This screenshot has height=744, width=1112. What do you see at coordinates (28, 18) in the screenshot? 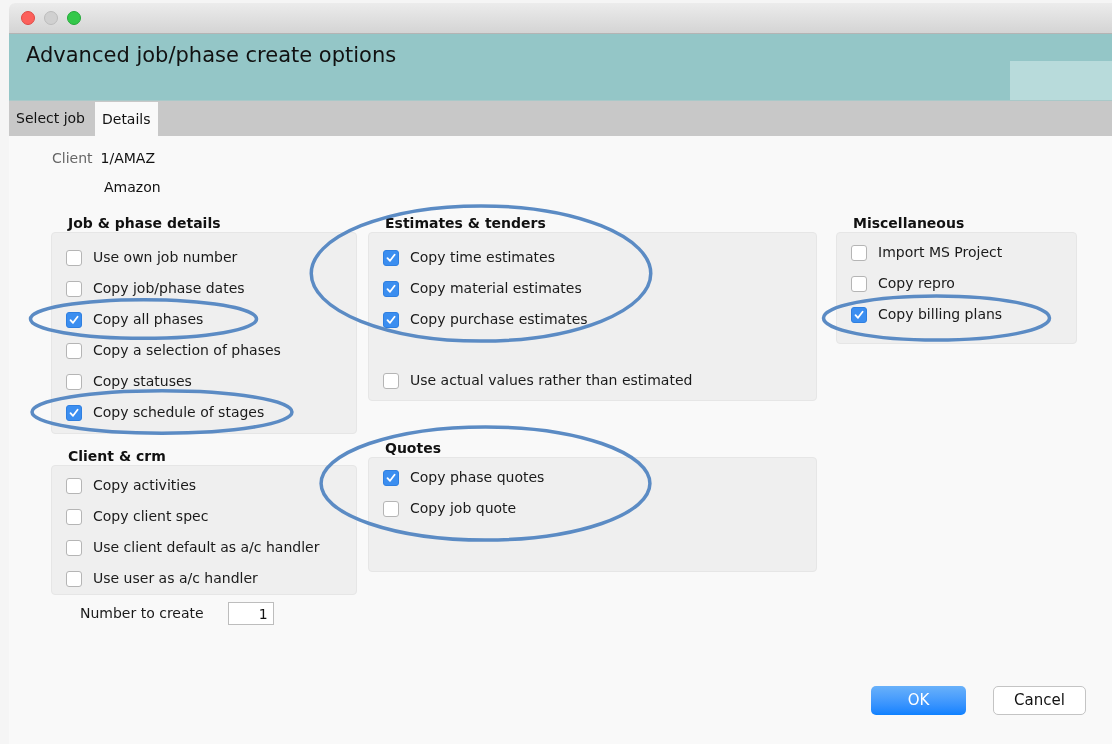
I see `close-icon` at bounding box center [28, 18].